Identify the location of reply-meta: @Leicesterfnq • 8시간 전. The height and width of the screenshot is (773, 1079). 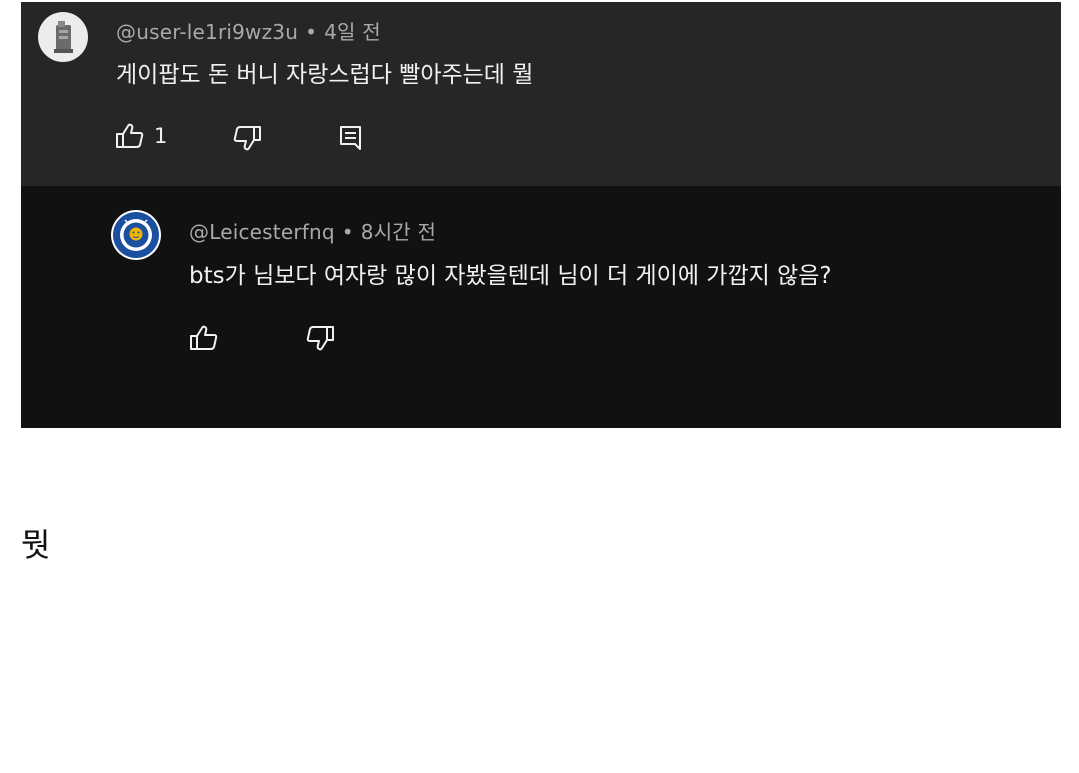
(312, 230).